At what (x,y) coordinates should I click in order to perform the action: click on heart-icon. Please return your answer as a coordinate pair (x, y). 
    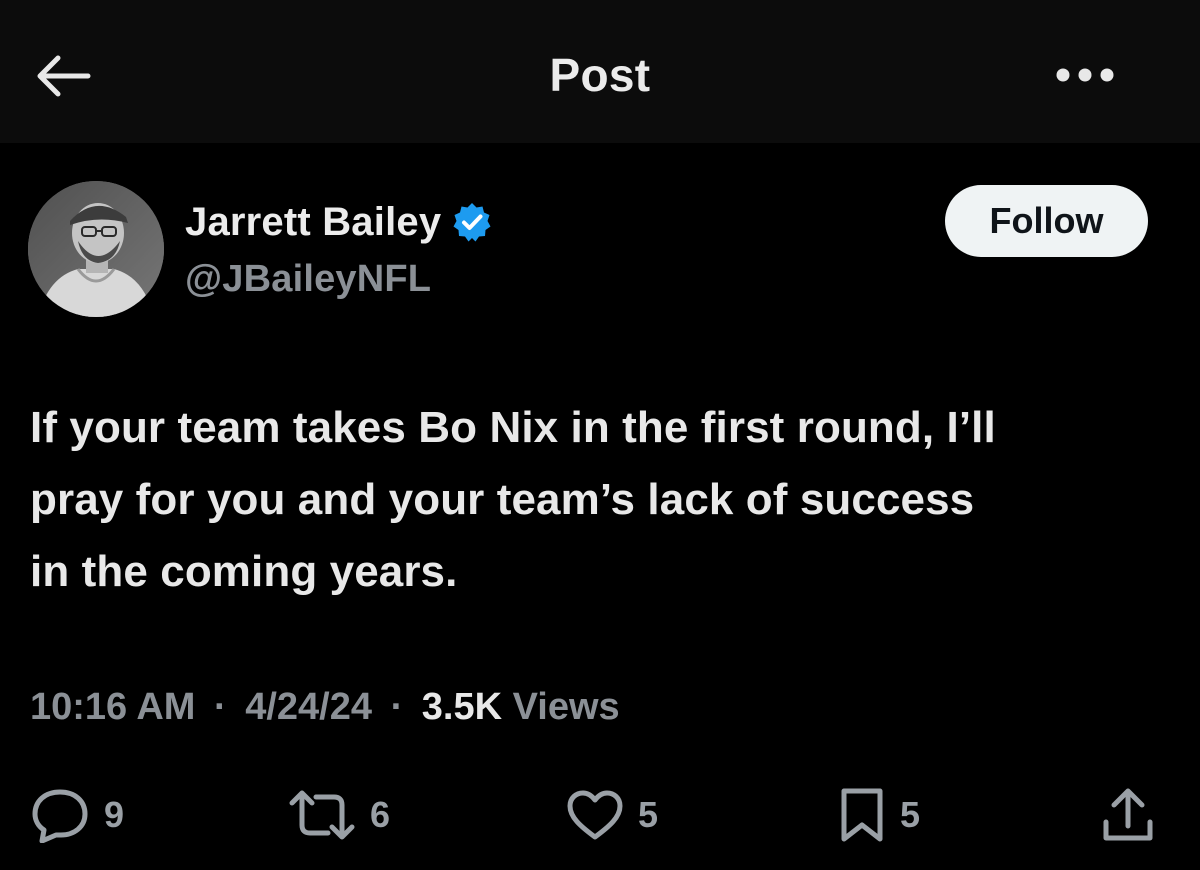
    Looking at the image, I should click on (595, 815).